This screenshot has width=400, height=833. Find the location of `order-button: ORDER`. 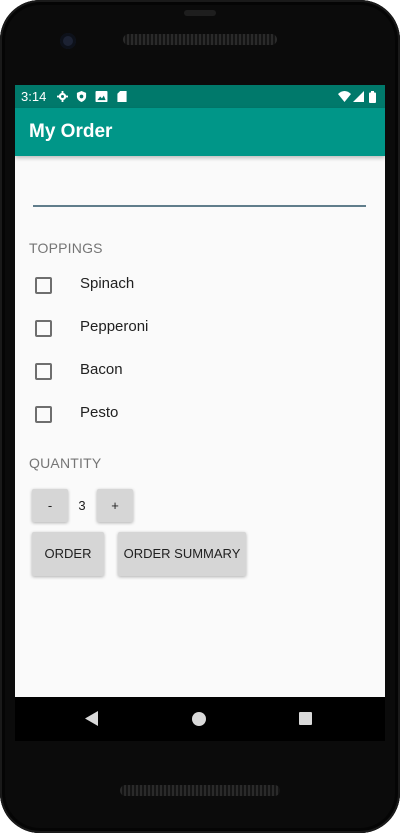

order-button: ORDER is located at coordinates (68, 554).